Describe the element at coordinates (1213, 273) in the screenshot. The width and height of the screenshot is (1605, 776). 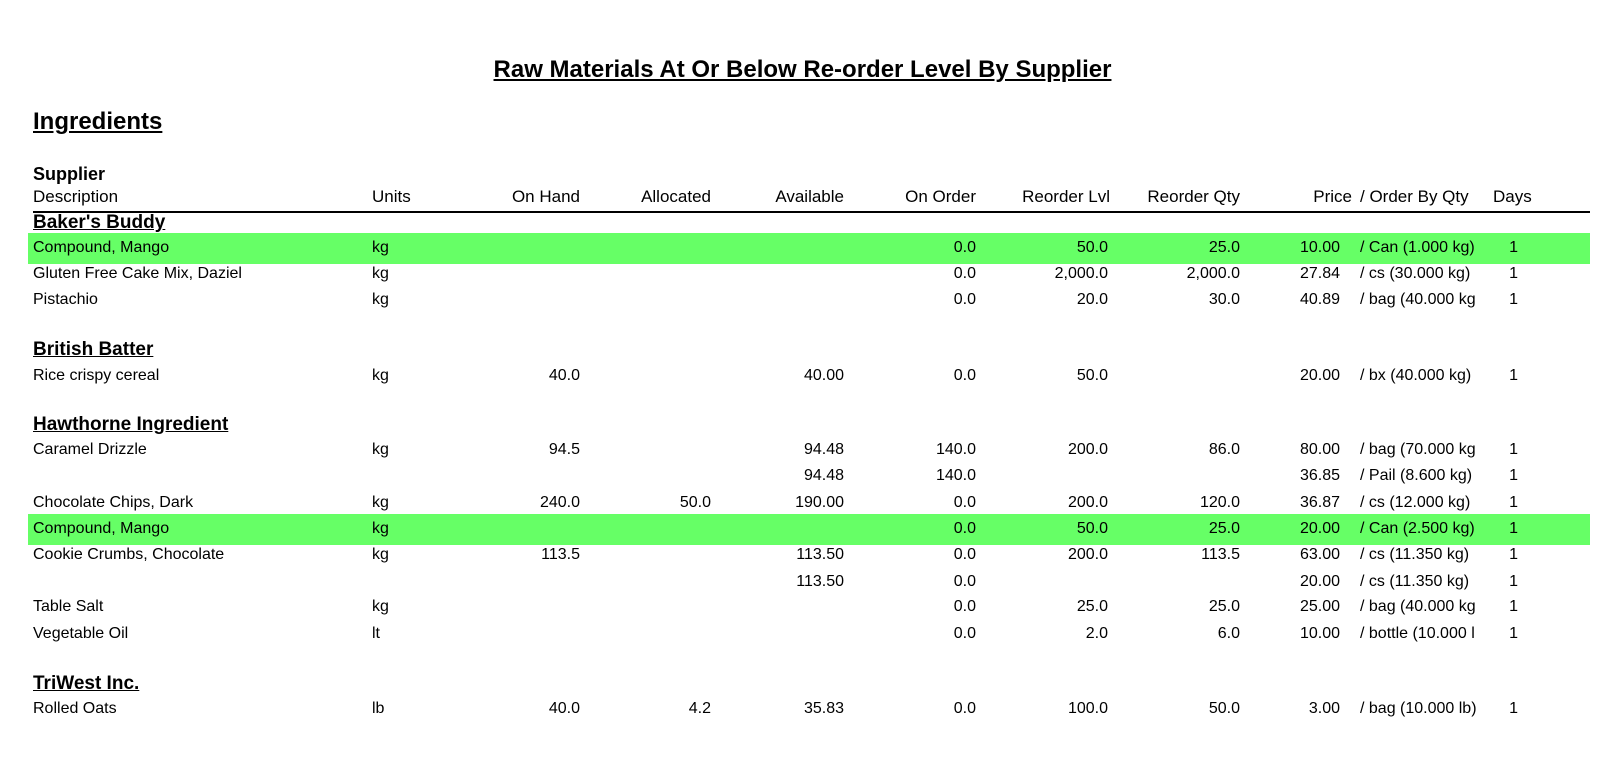
I see `cell-reorder-qty: 2,000.0` at that location.